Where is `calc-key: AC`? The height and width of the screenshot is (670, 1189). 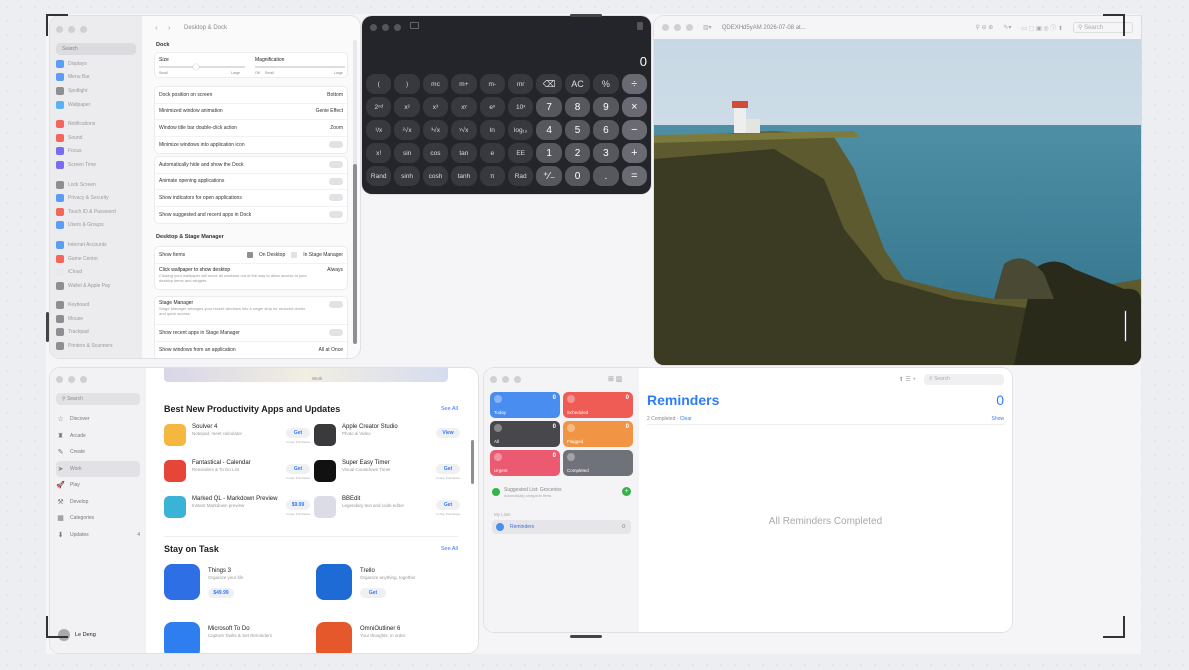 calc-key: AC is located at coordinates (577, 84).